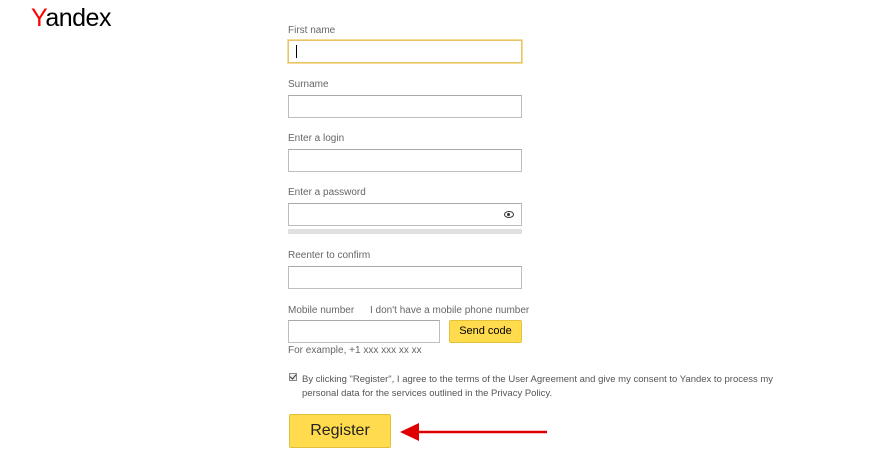 The width and height of the screenshot is (880, 454). Describe the element at coordinates (405, 160) in the screenshot. I see `login-input` at that location.